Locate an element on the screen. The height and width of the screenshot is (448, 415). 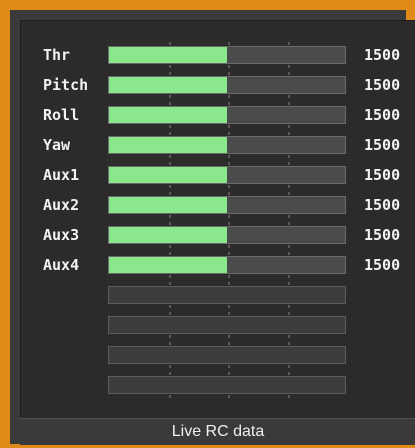
channel-row: Aux2 1500 is located at coordinates (218, 205).